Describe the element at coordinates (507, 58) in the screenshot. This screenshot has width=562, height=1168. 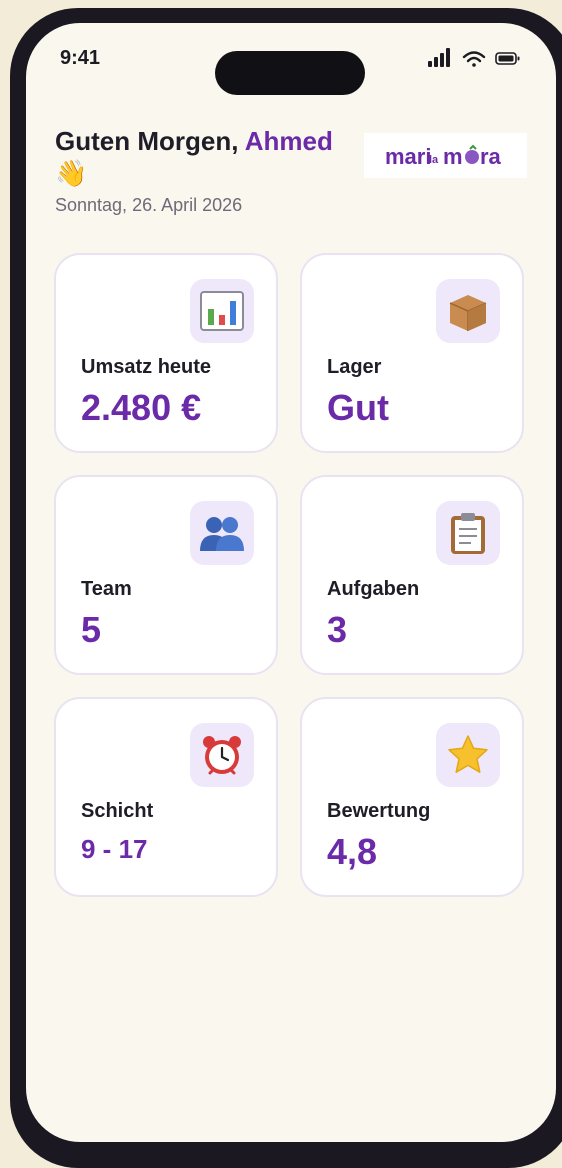
I see `battery-icon` at that location.